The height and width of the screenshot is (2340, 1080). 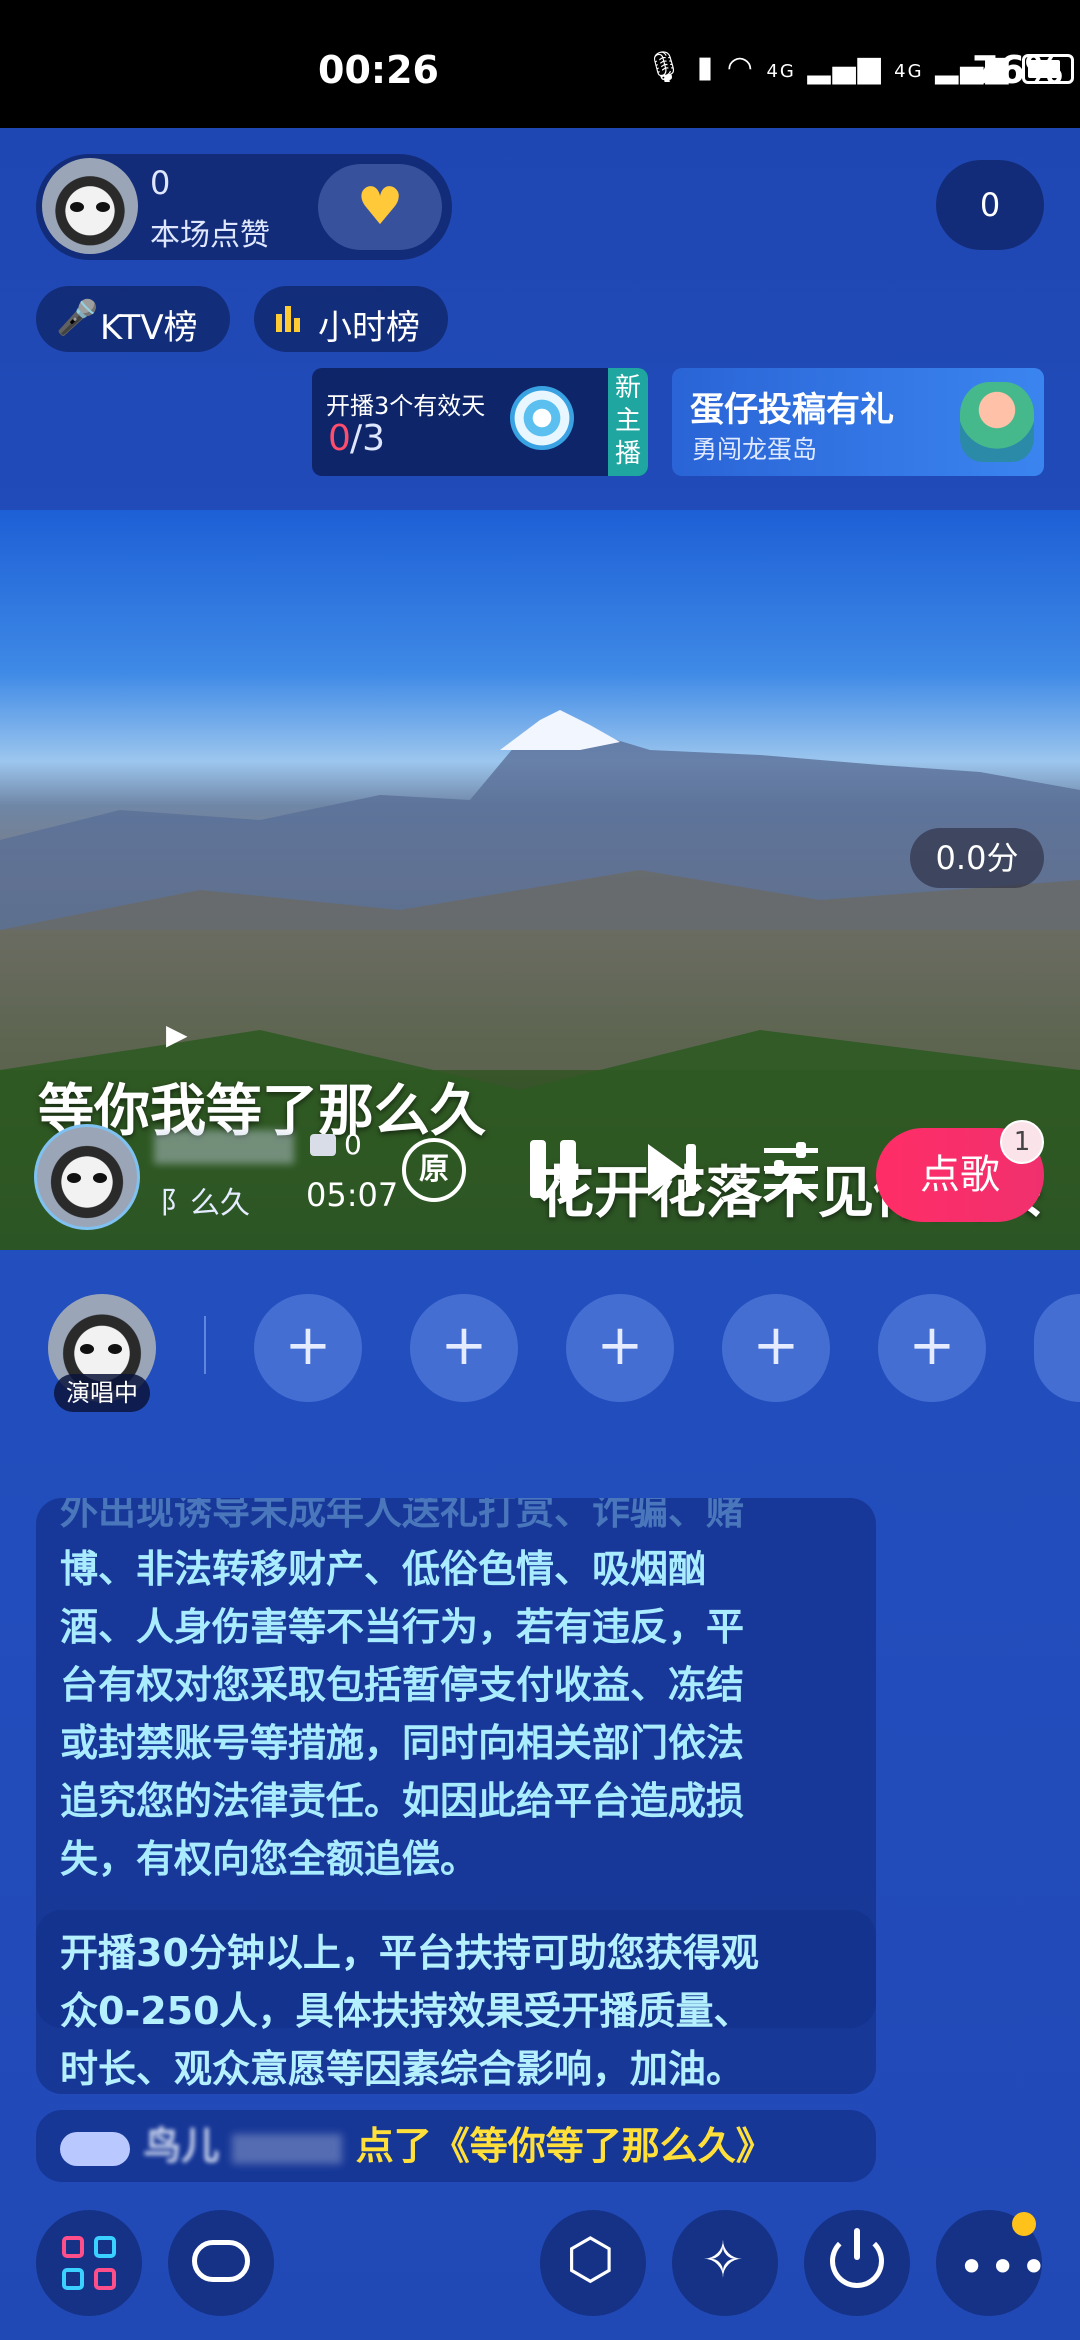 I want to click on task-progress-total: /3, so click(x=368, y=438).